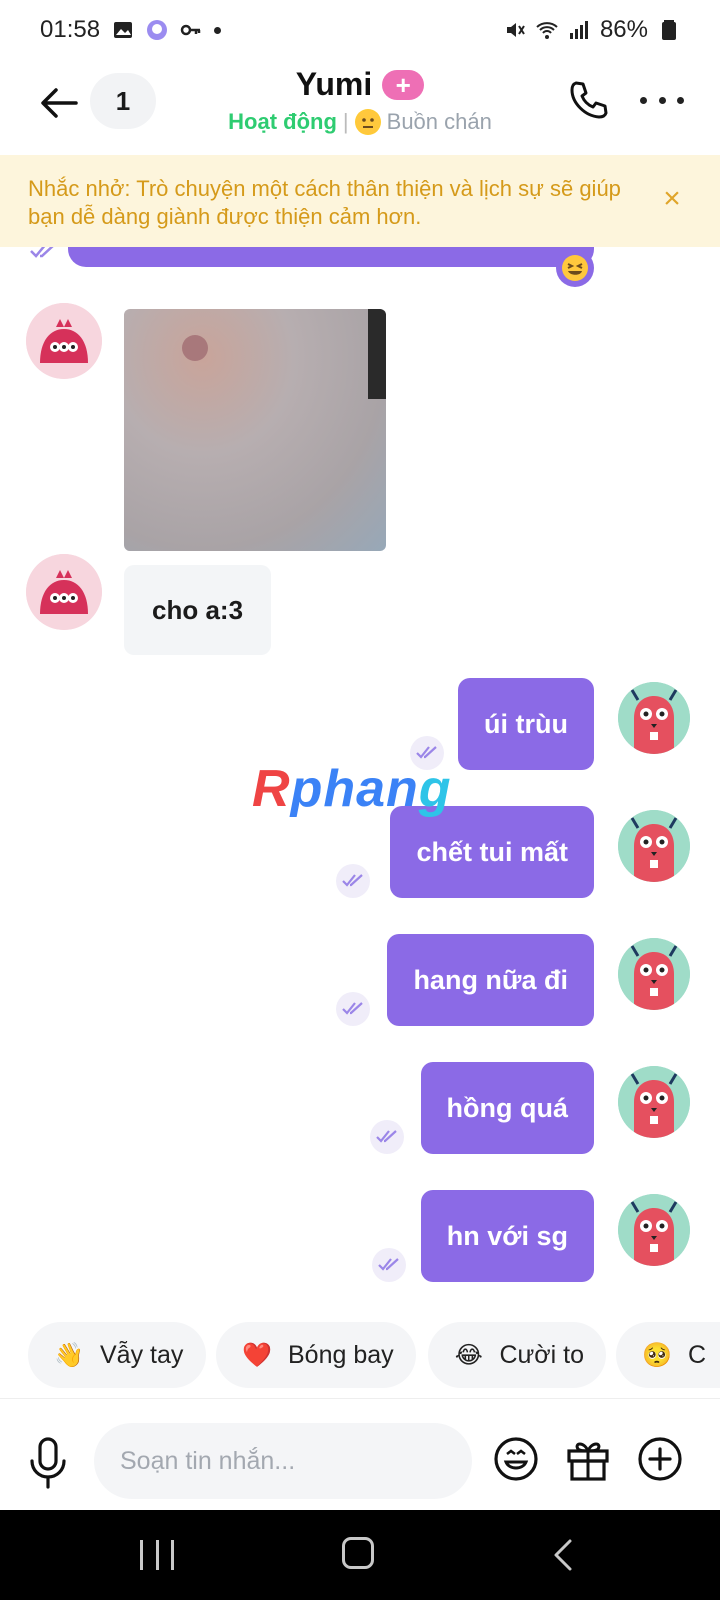  I want to click on app-notification-icon, so click(157, 30).